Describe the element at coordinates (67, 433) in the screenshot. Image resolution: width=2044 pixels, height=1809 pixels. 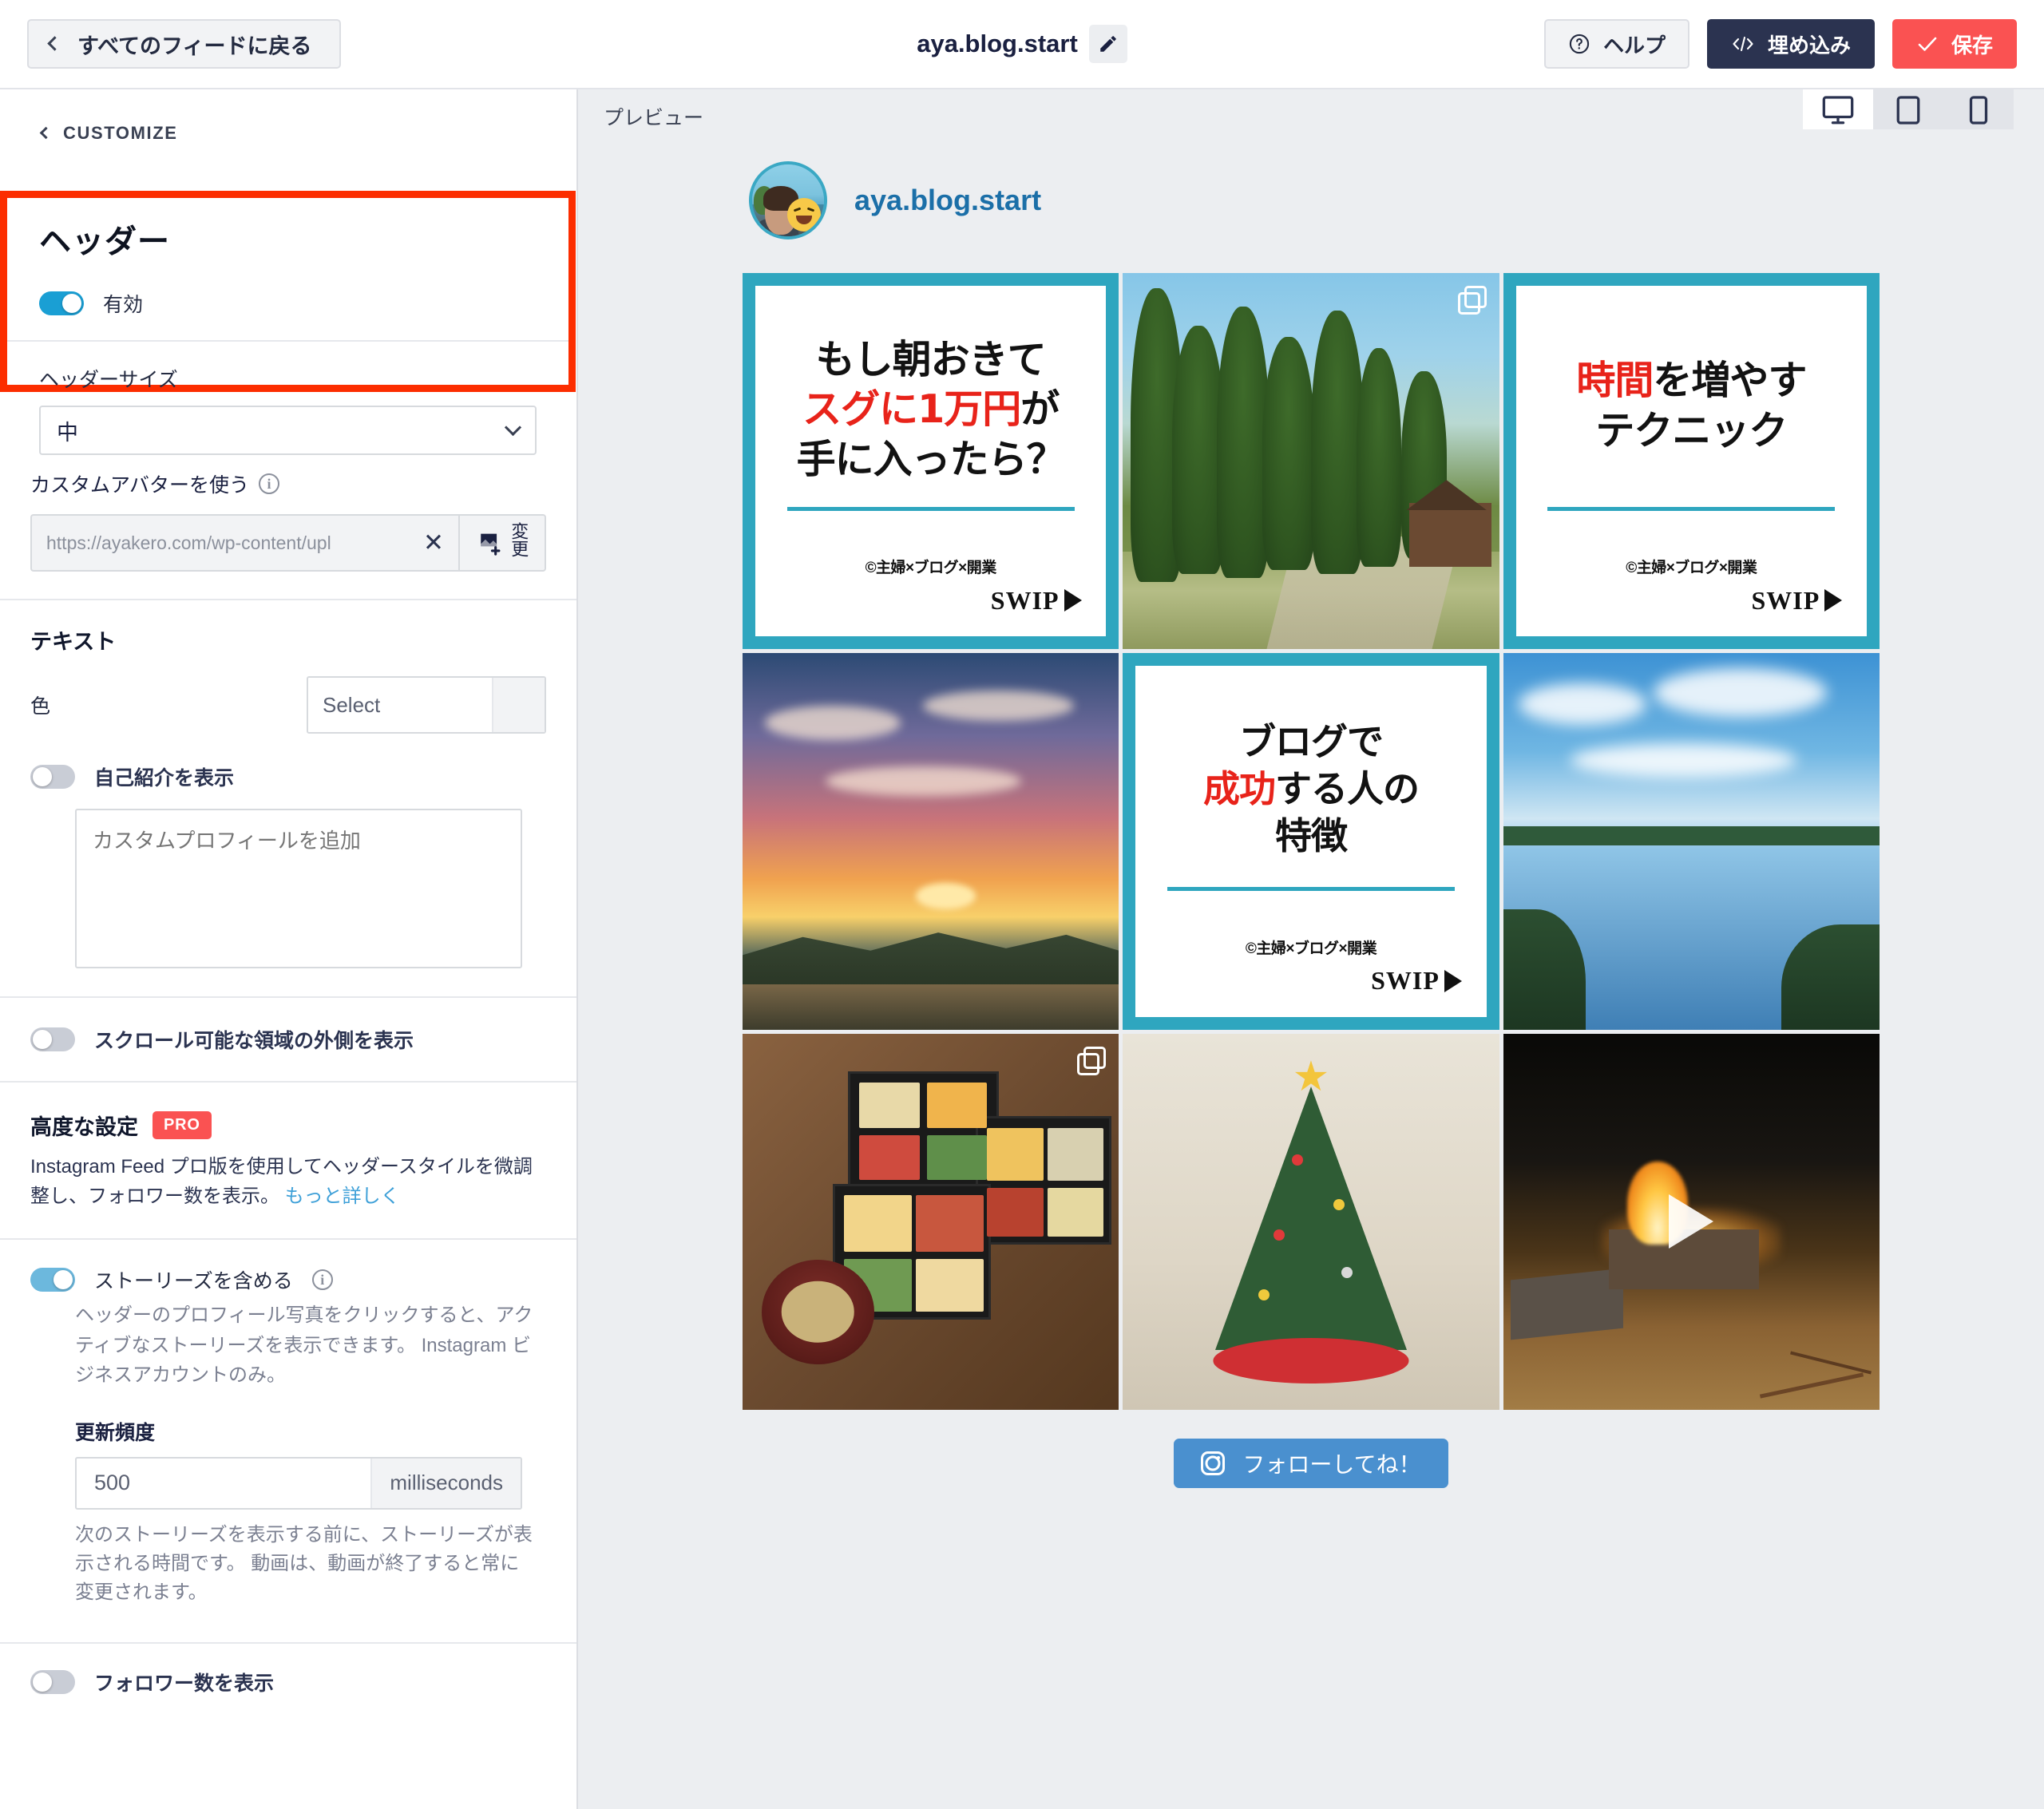
I see `header-size-value: 中` at that location.